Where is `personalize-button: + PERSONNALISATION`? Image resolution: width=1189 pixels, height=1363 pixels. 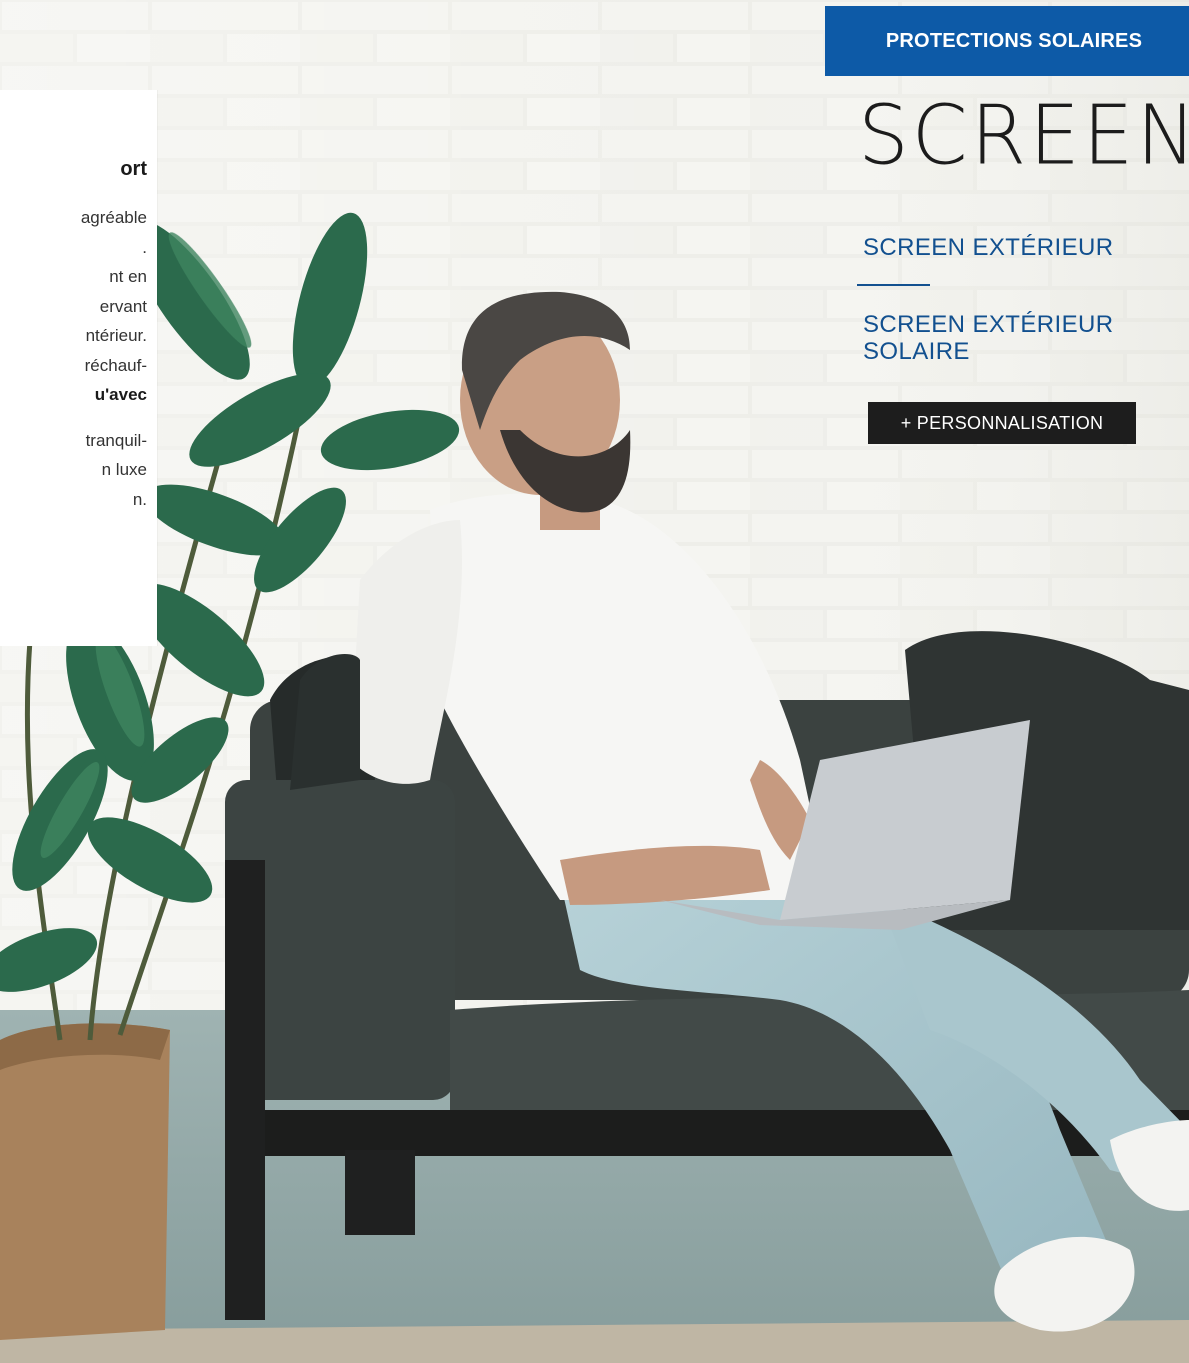
personalize-button: + PERSONNALISATION is located at coordinates (1002, 423).